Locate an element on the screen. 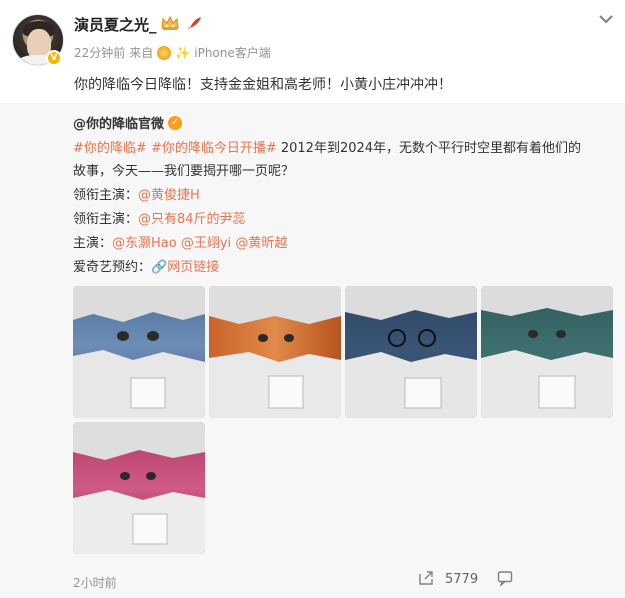 The height and width of the screenshot is (598, 625). comment-icon is located at coordinates (505, 578).